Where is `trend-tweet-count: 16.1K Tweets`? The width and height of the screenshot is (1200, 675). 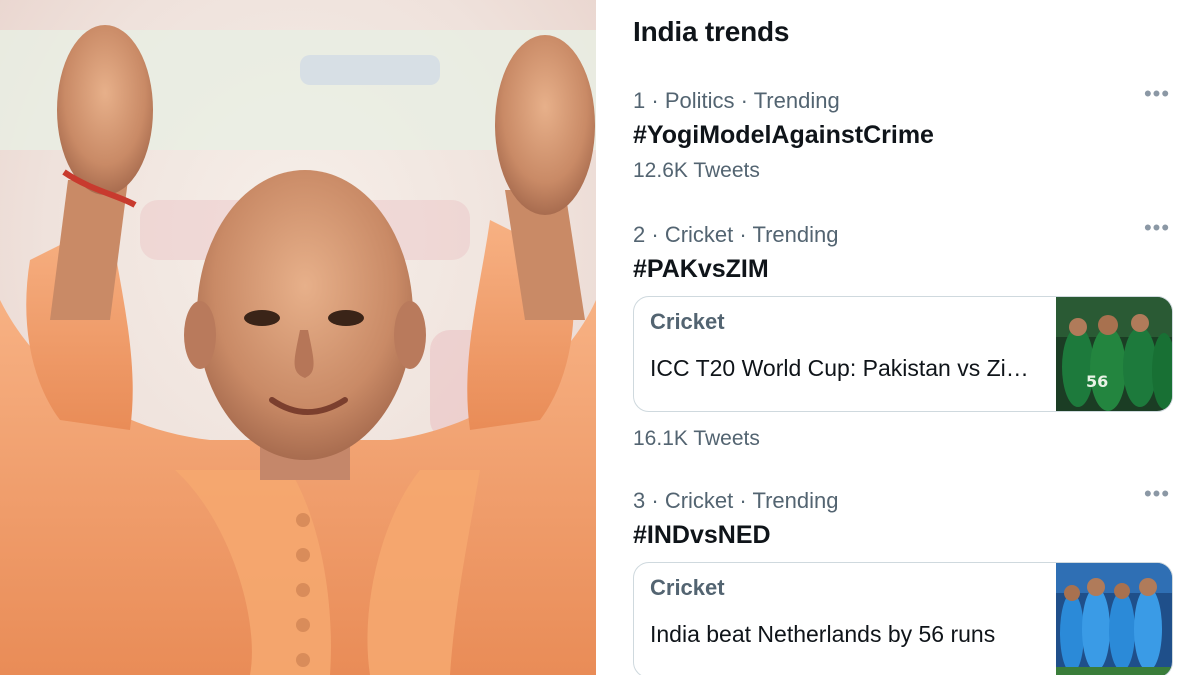
trend-tweet-count: 16.1K Tweets is located at coordinates (696, 438).